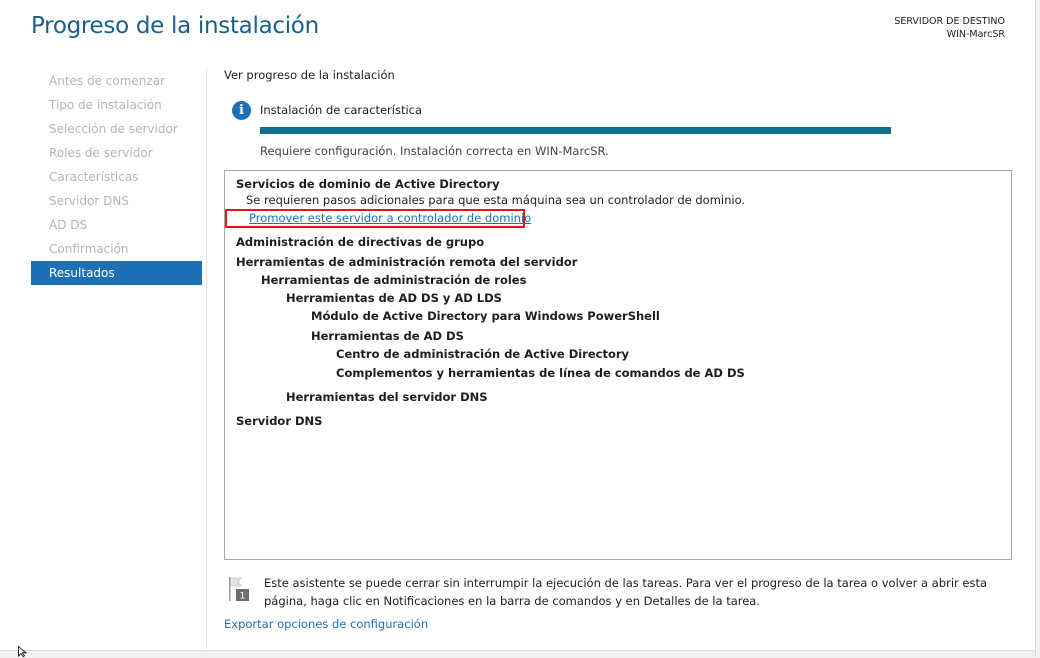  What do you see at coordinates (116, 153) in the screenshot?
I see `nav-item-roles-de-servidor: Roles de servidor` at bounding box center [116, 153].